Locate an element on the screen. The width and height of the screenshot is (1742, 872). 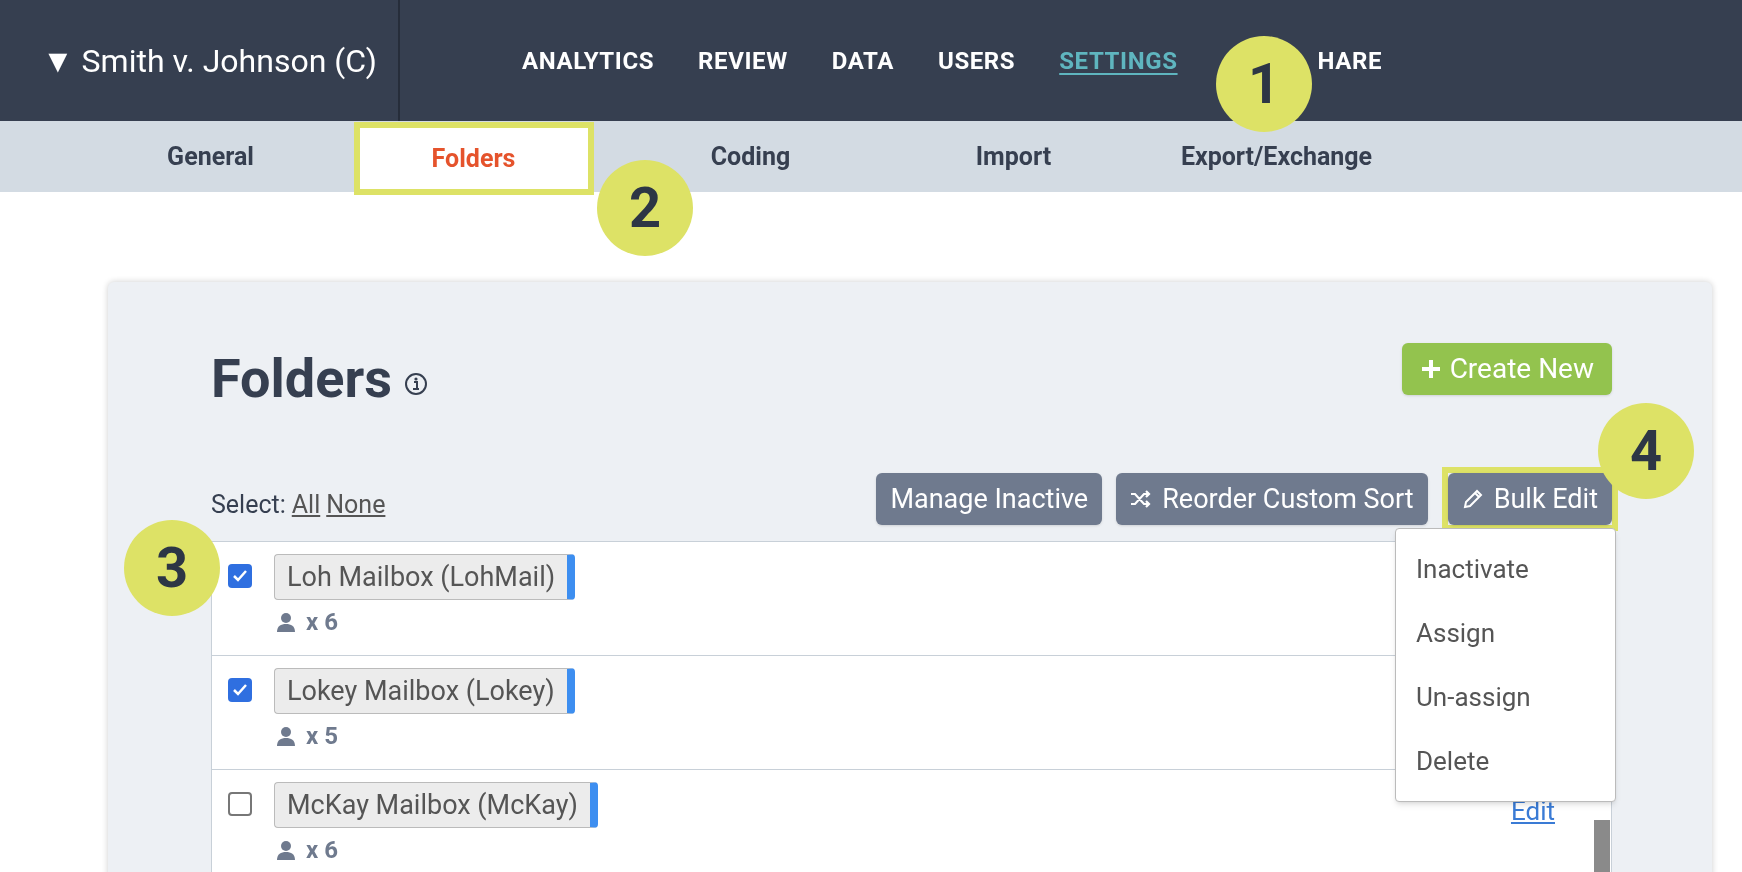
nav-link: REVIEW is located at coordinates (743, 60).